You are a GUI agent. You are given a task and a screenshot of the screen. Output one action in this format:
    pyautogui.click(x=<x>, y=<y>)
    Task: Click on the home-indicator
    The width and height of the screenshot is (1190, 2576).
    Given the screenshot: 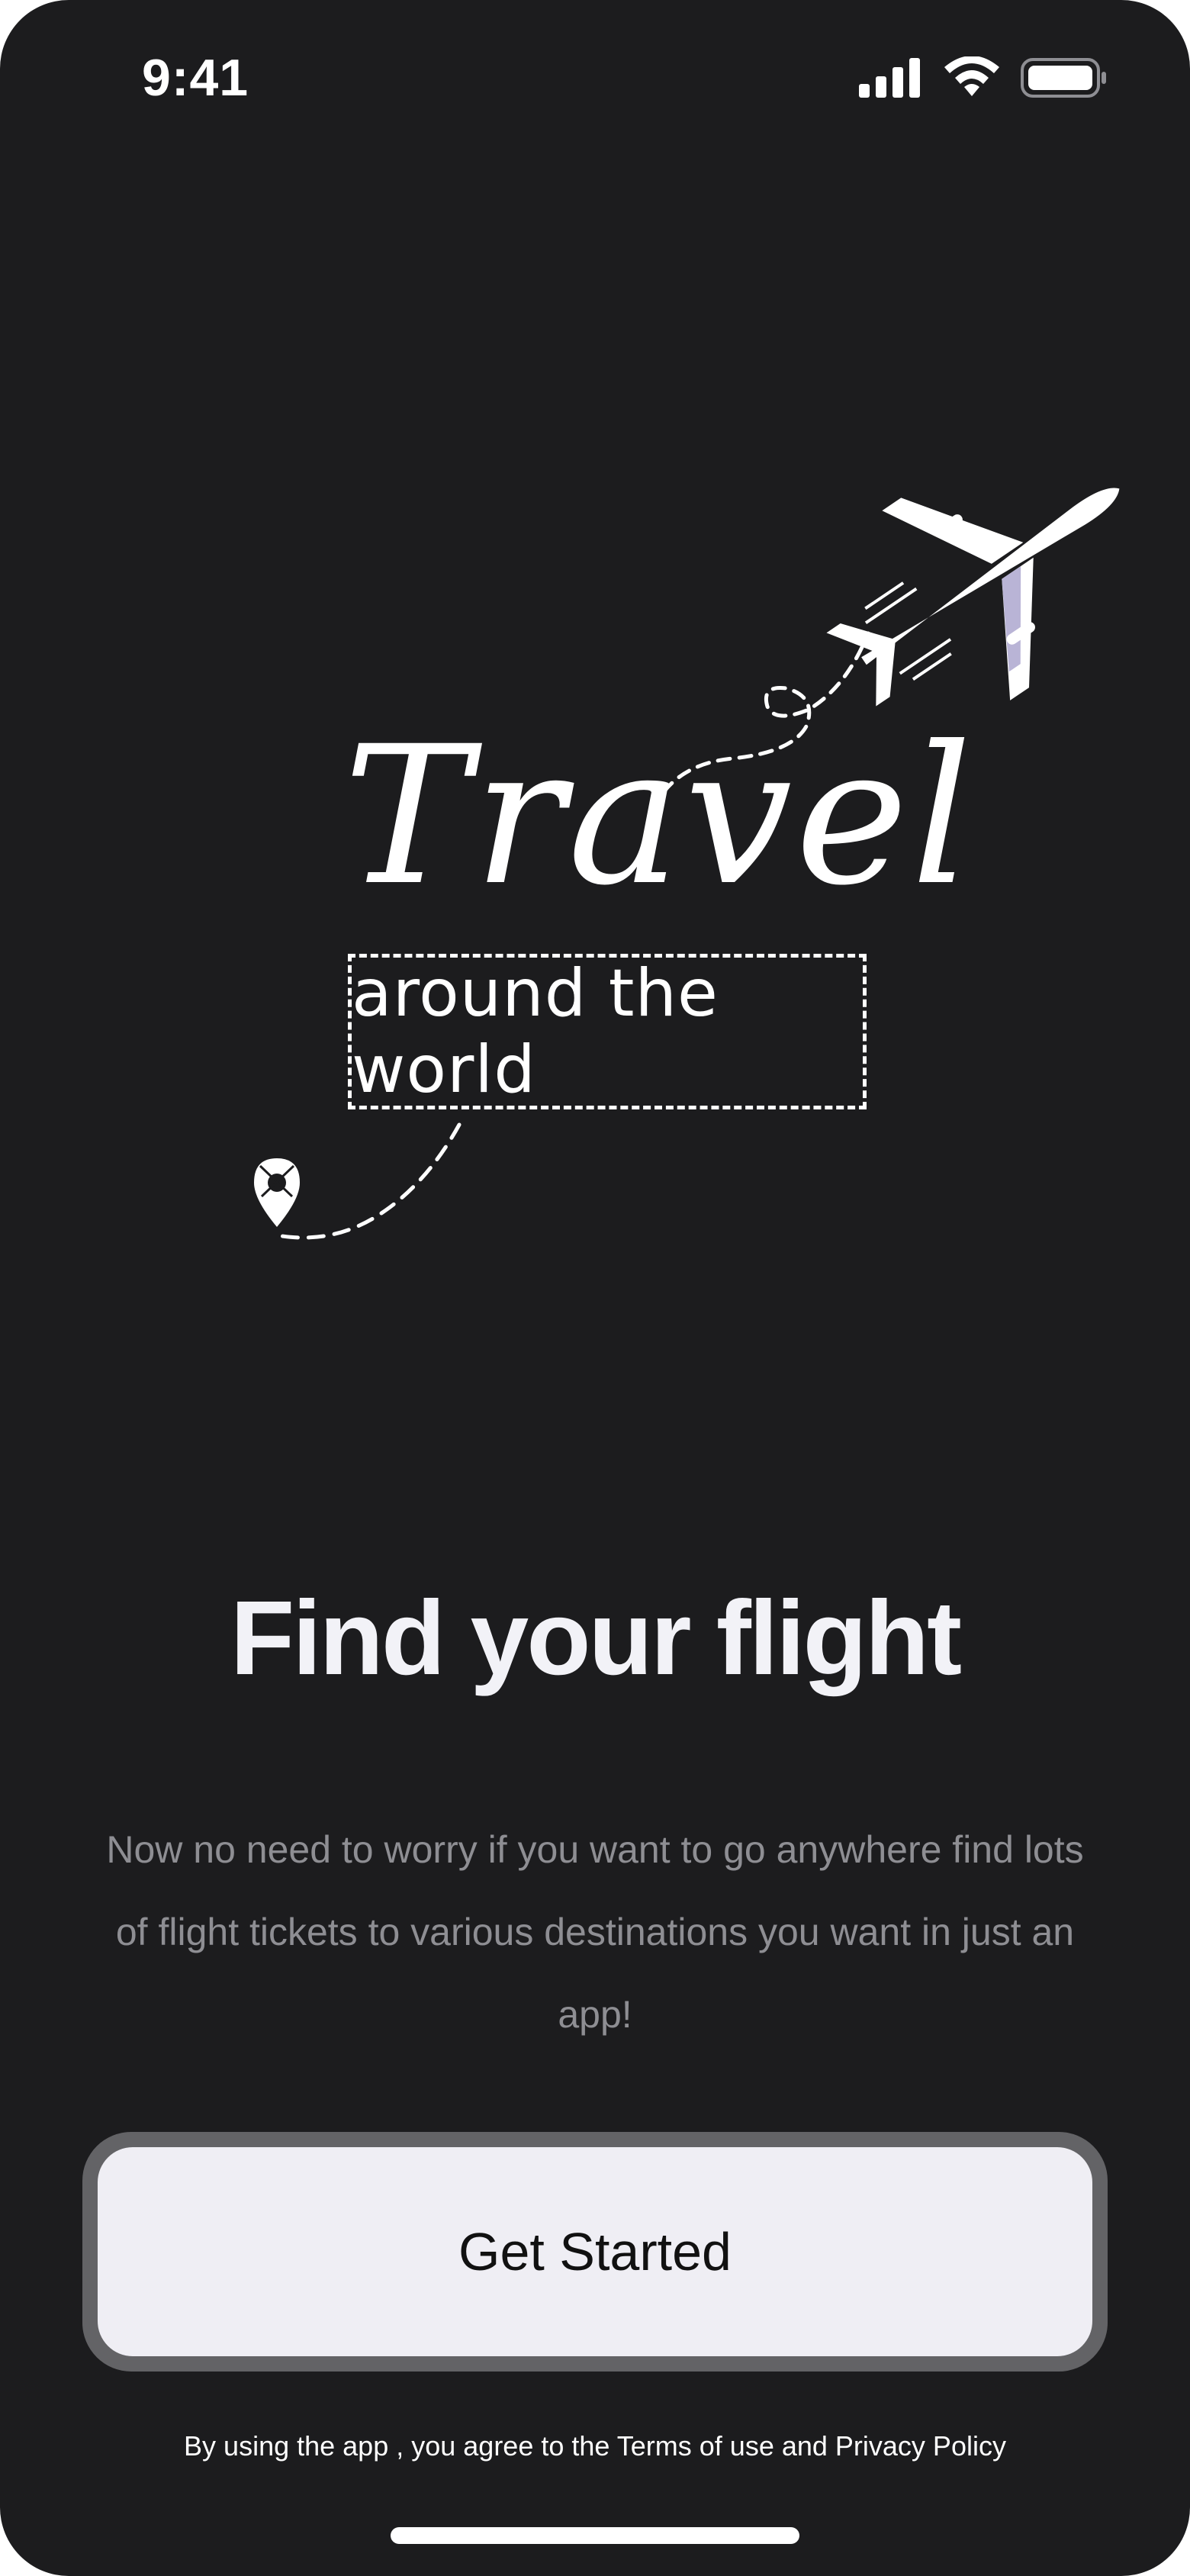 What is the action you would take?
    pyautogui.click(x=595, y=2535)
    